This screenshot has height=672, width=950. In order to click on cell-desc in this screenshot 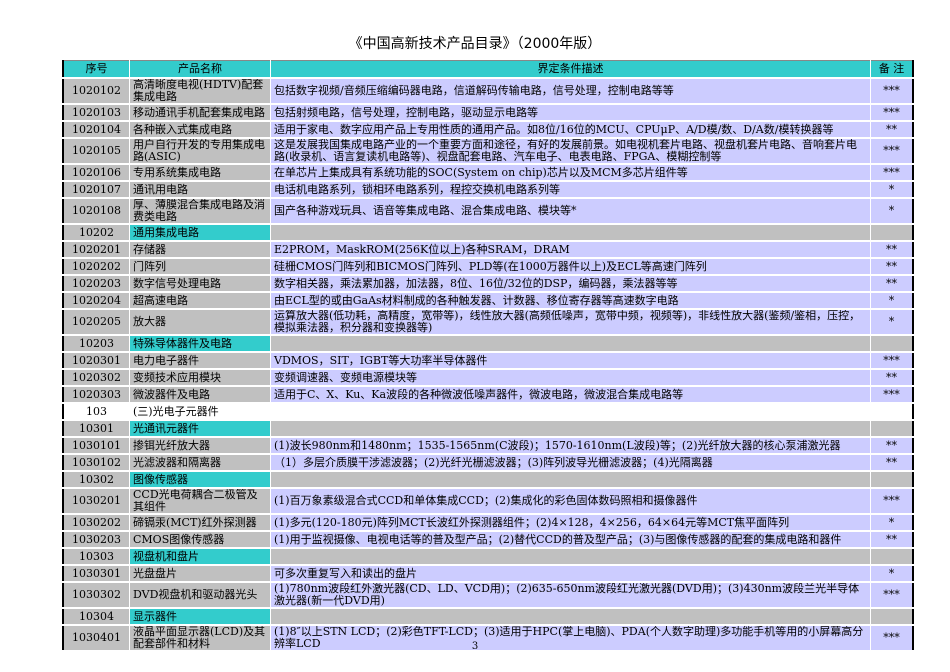, I will do `click(570, 429)`.